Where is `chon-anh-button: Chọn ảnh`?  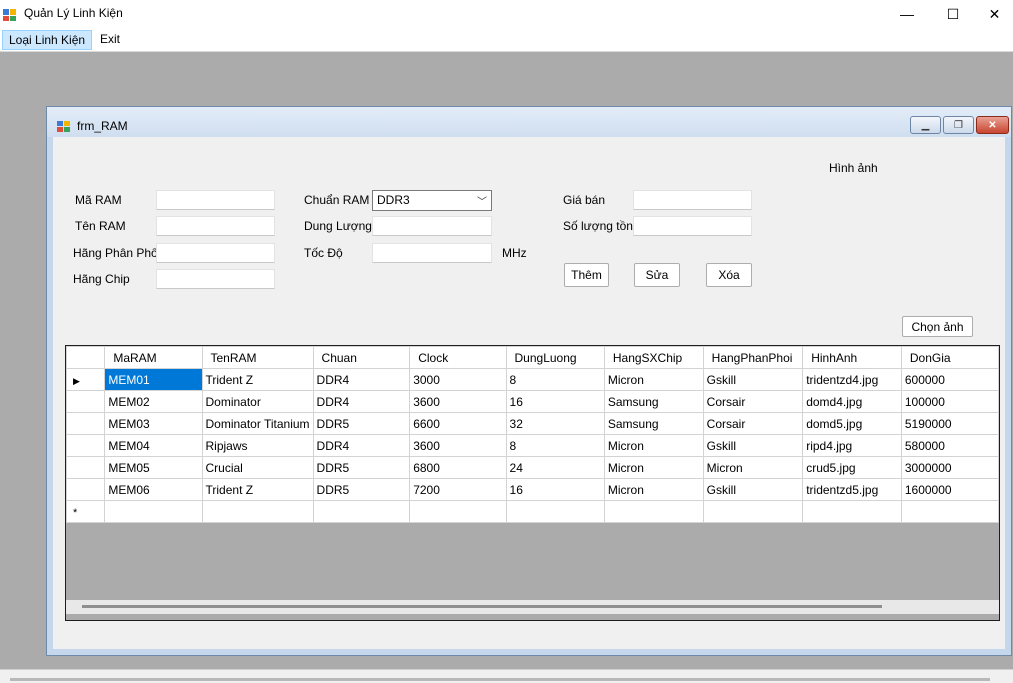
chon-anh-button: Chọn ảnh is located at coordinates (937, 326).